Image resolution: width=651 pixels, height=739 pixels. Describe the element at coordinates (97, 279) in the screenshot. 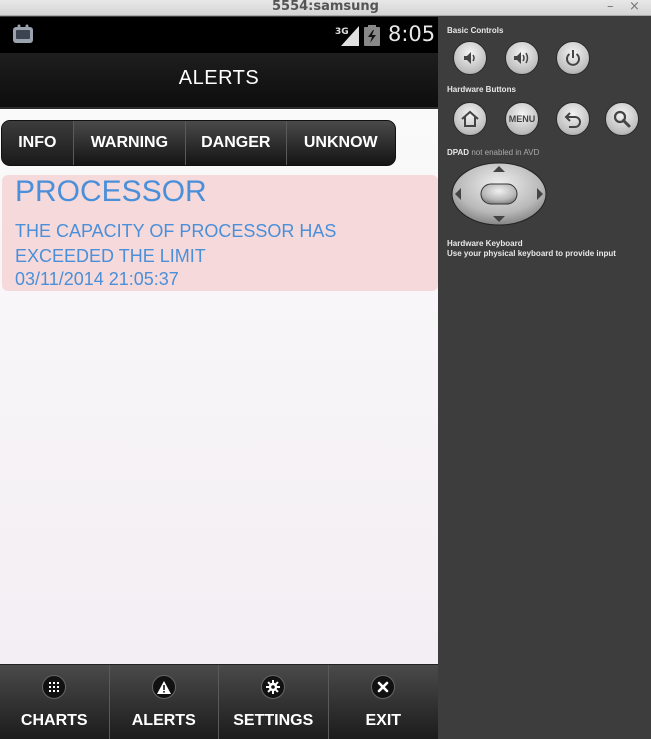

I see `alert-timestamp: 03/11/2014 21:05:37` at that location.